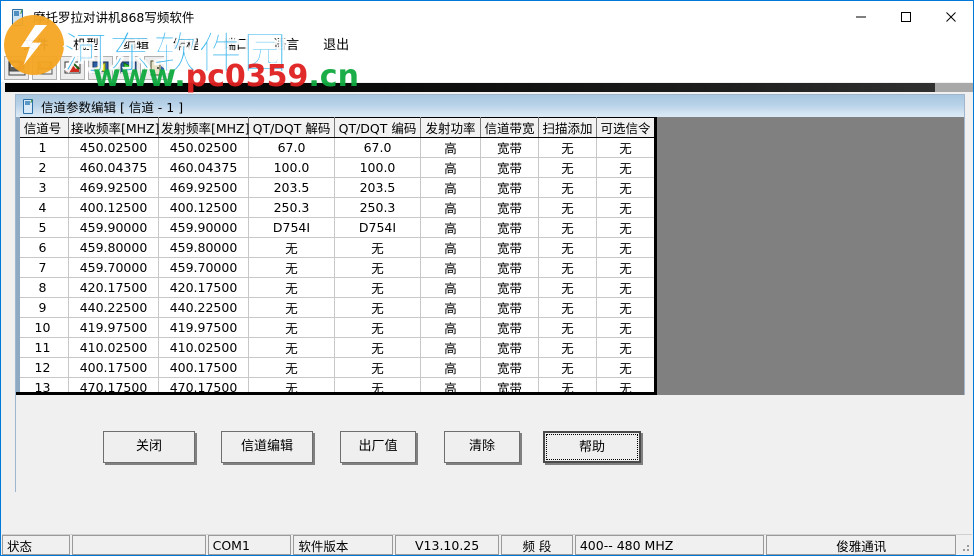 The width and height of the screenshot is (974, 556). What do you see at coordinates (203, 187) in the screenshot?
I see `cell-tx-freq: 469.92500` at bounding box center [203, 187].